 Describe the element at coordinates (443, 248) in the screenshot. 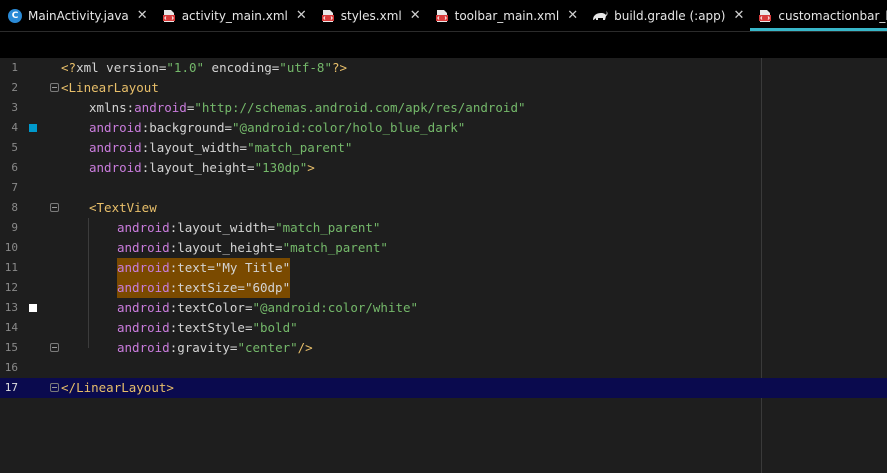

I see `code-line: 10 android:layout_height="match_parent"` at that location.